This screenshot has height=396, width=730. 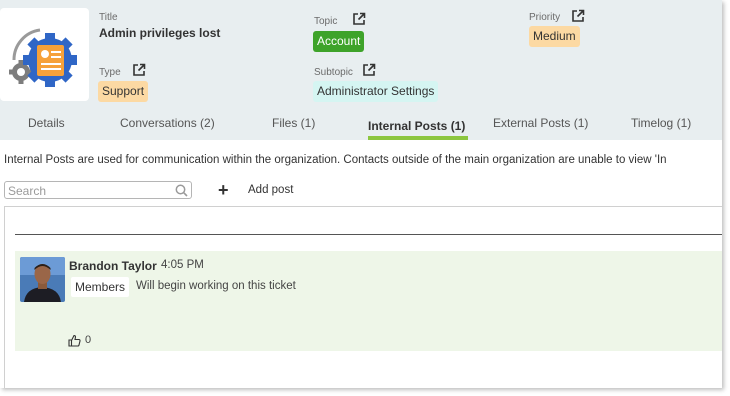 I want to click on topic-label: Topic, so click(x=326, y=21).